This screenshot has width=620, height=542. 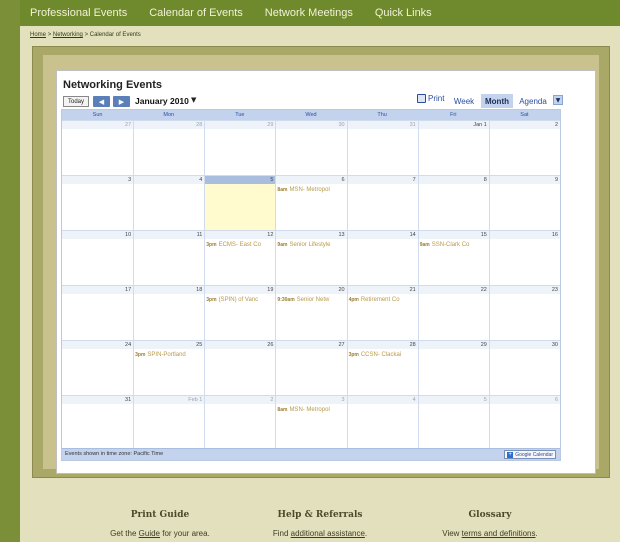 I want to click on day-cell: 8, so click(x=453, y=203).